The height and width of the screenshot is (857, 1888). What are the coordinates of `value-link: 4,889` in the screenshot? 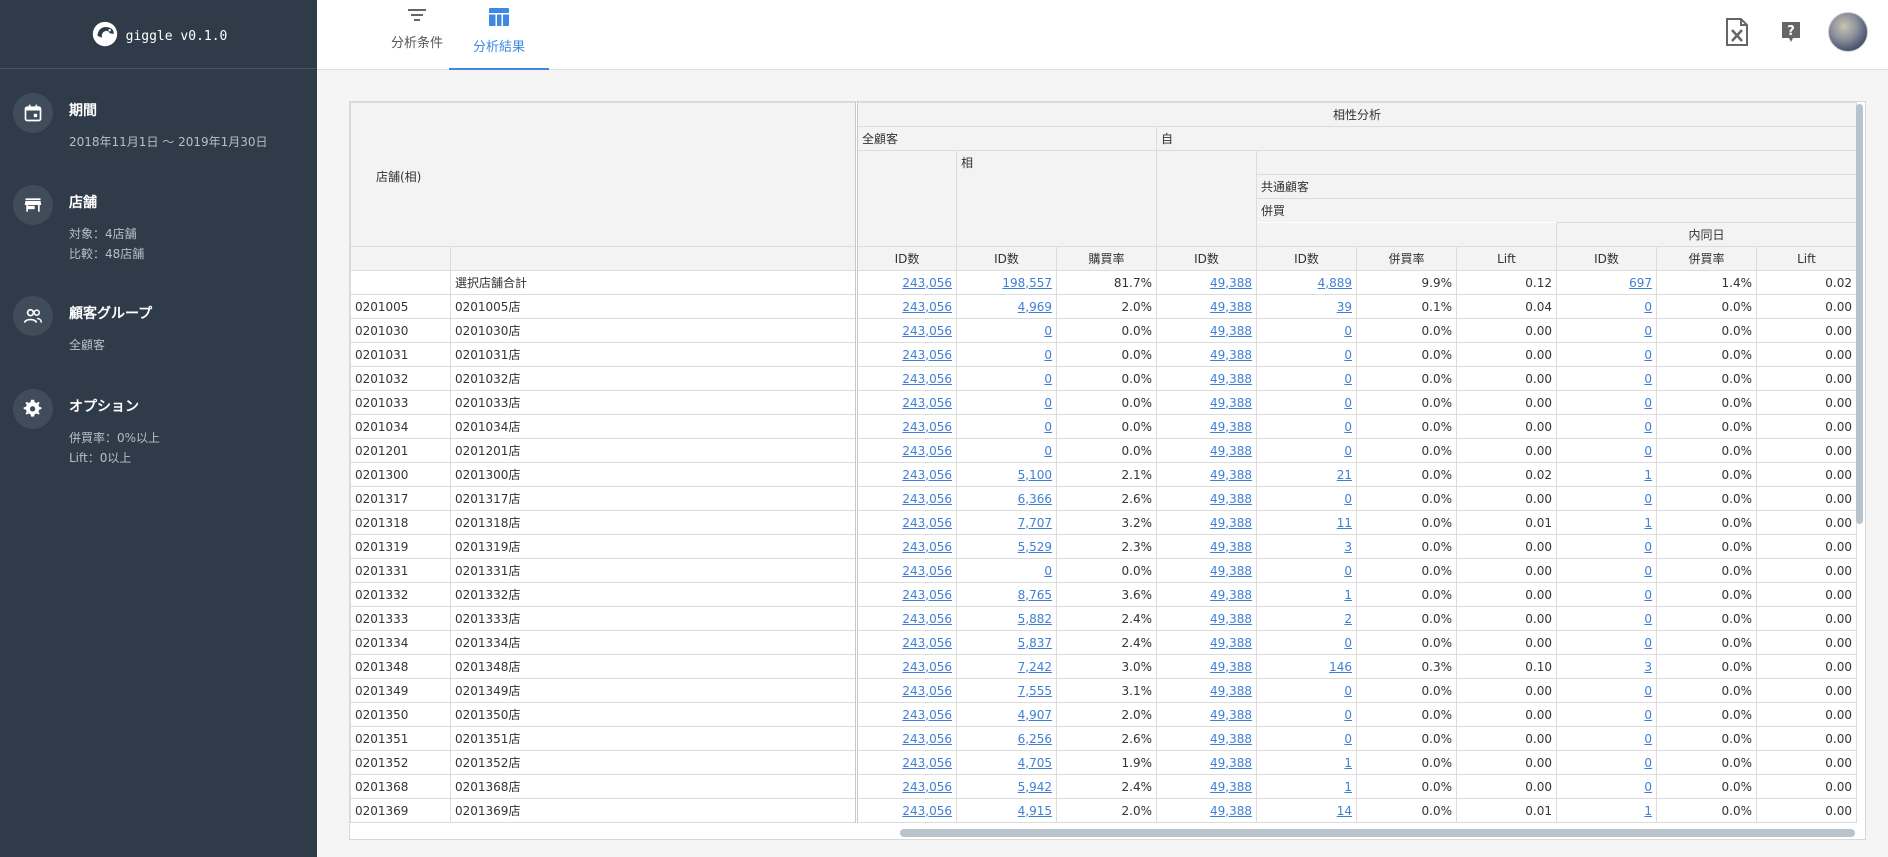 It's located at (1335, 283).